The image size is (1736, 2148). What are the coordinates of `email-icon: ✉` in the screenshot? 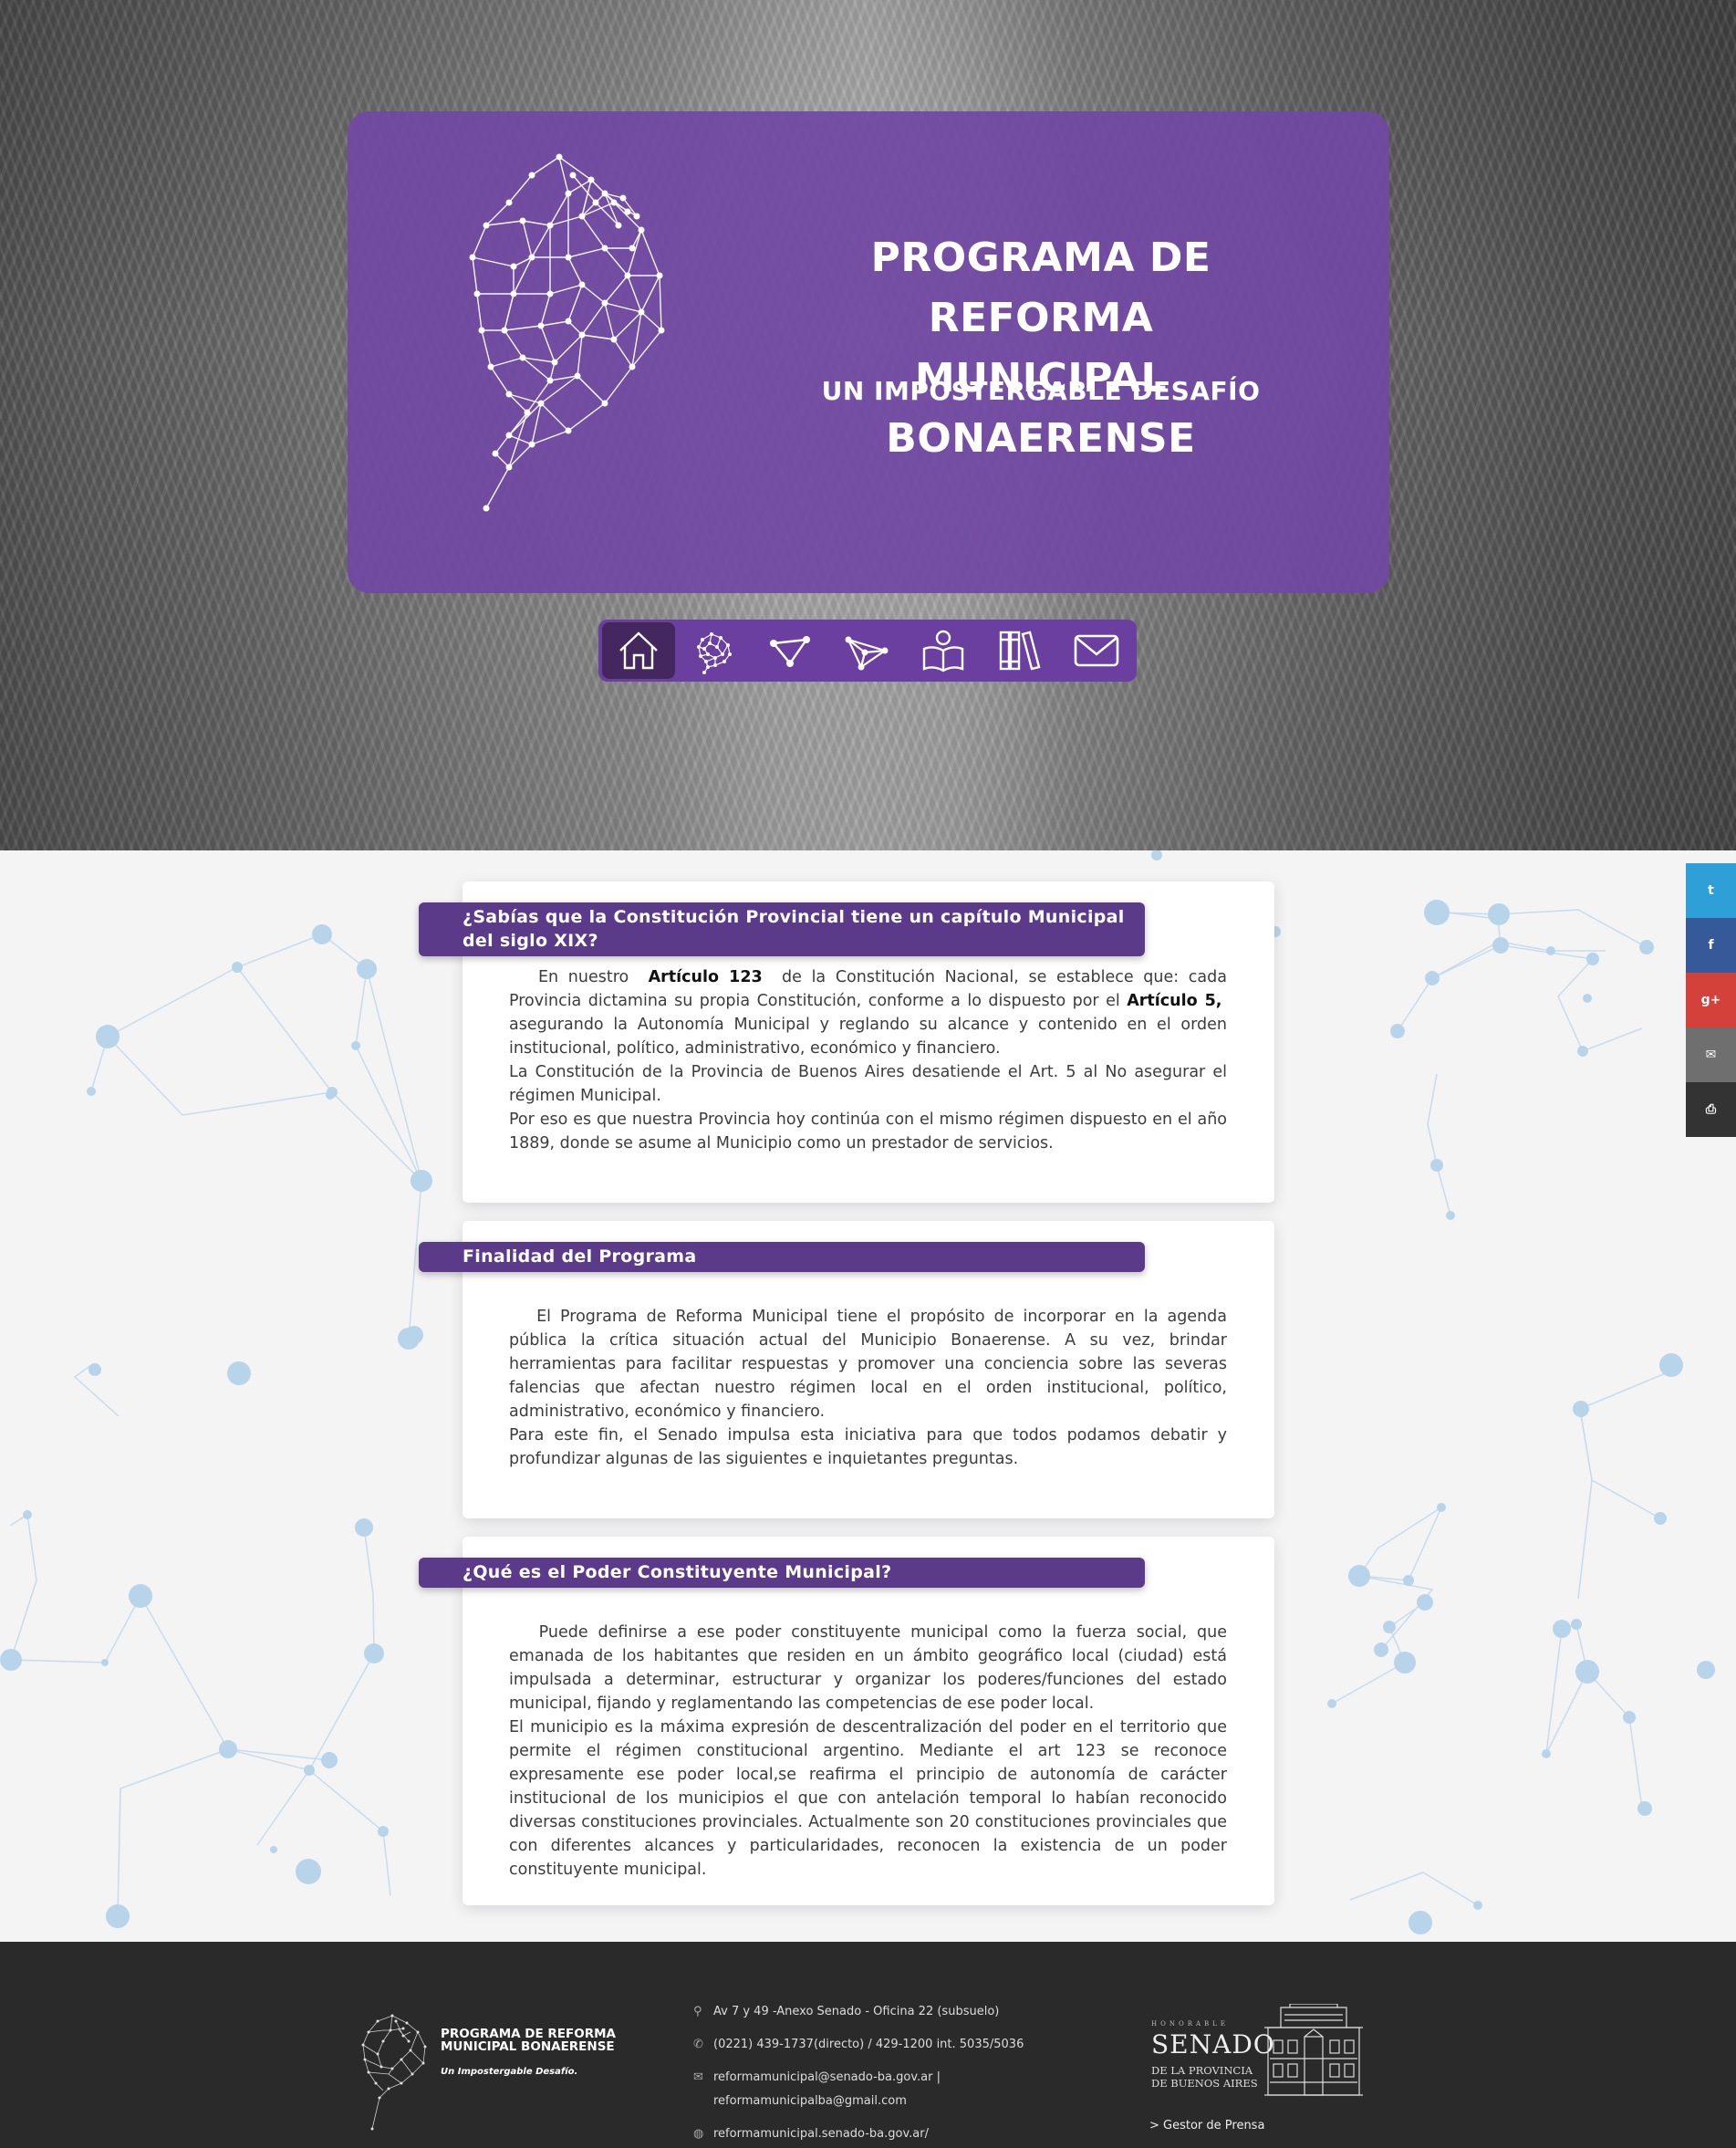 It's located at (1711, 1055).